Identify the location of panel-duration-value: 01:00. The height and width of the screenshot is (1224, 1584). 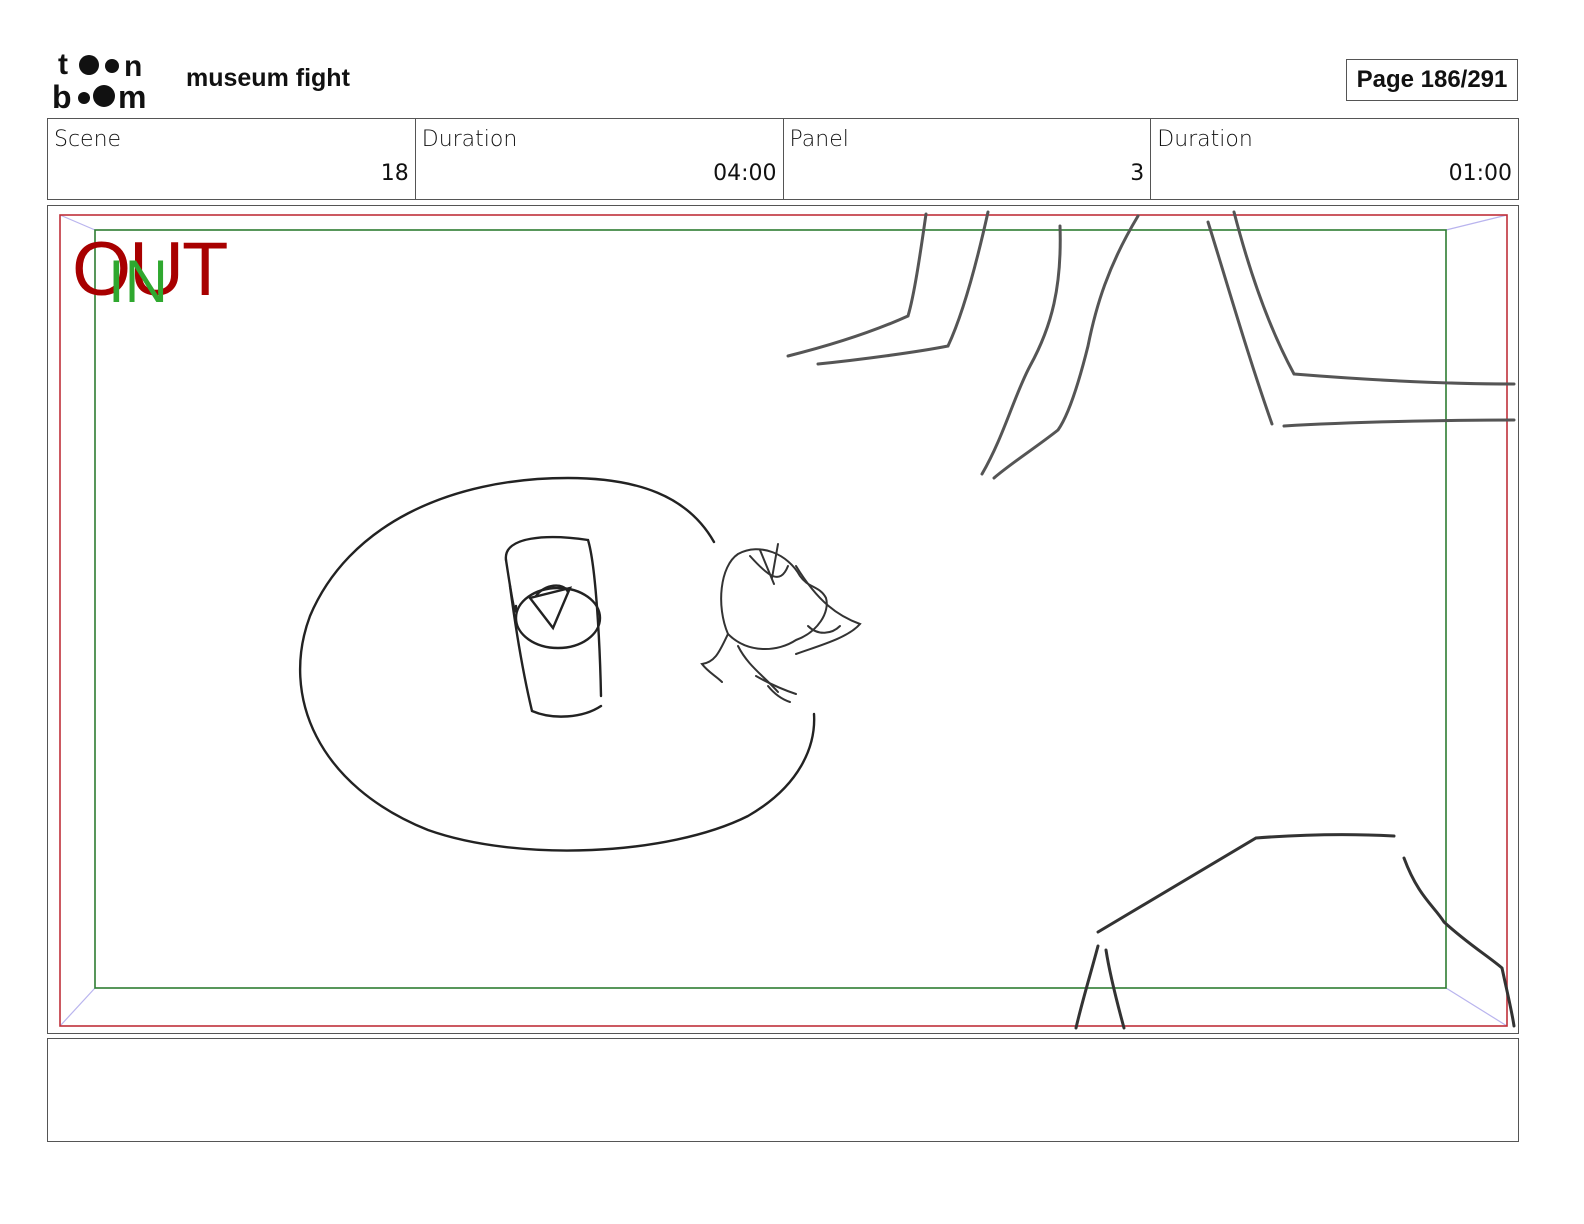
(1480, 173).